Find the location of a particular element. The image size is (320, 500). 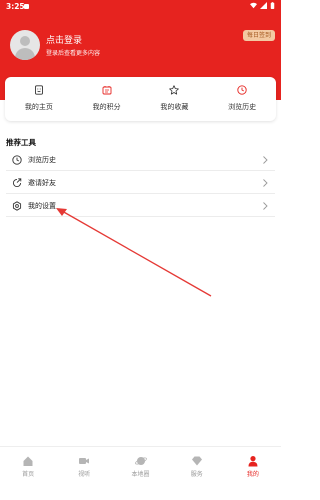

signal-icon is located at coordinates (263, 5).